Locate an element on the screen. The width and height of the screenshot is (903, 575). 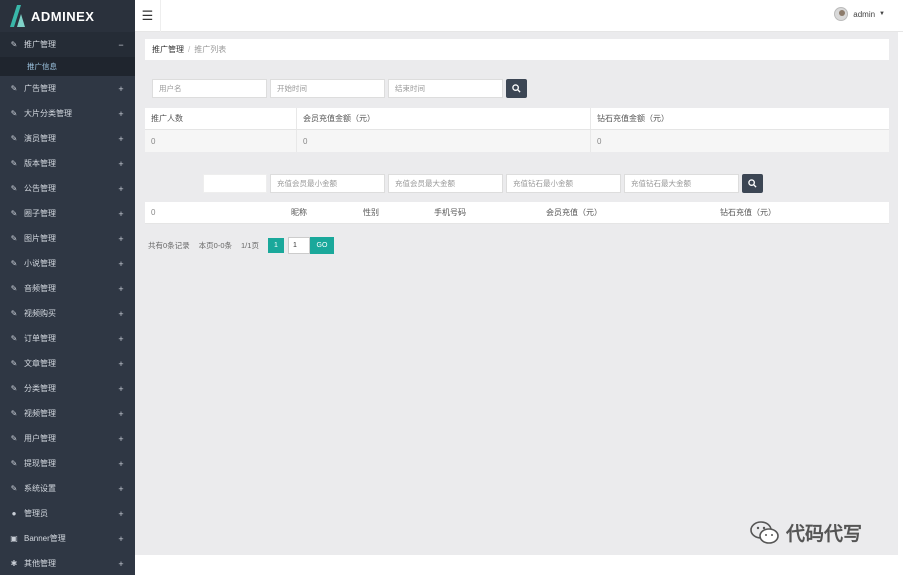
sidebar-item: ✎ 圈子管理 + is located at coordinates (67, 213).